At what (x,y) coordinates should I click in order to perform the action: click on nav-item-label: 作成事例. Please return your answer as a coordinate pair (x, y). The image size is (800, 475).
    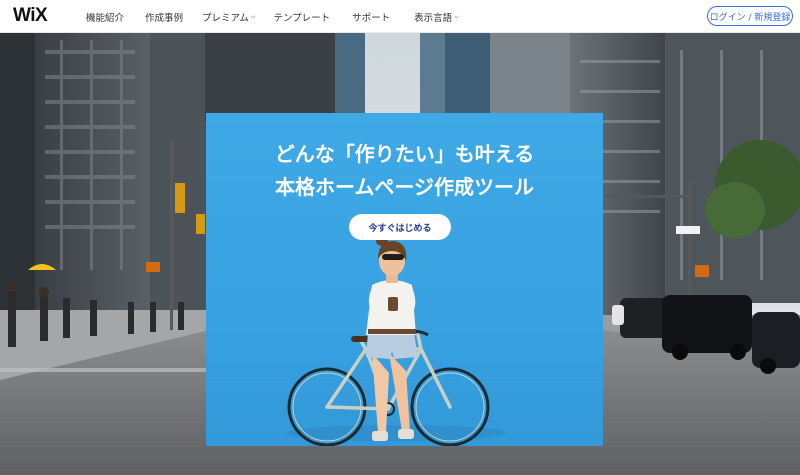
    Looking at the image, I should click on (164, 18).